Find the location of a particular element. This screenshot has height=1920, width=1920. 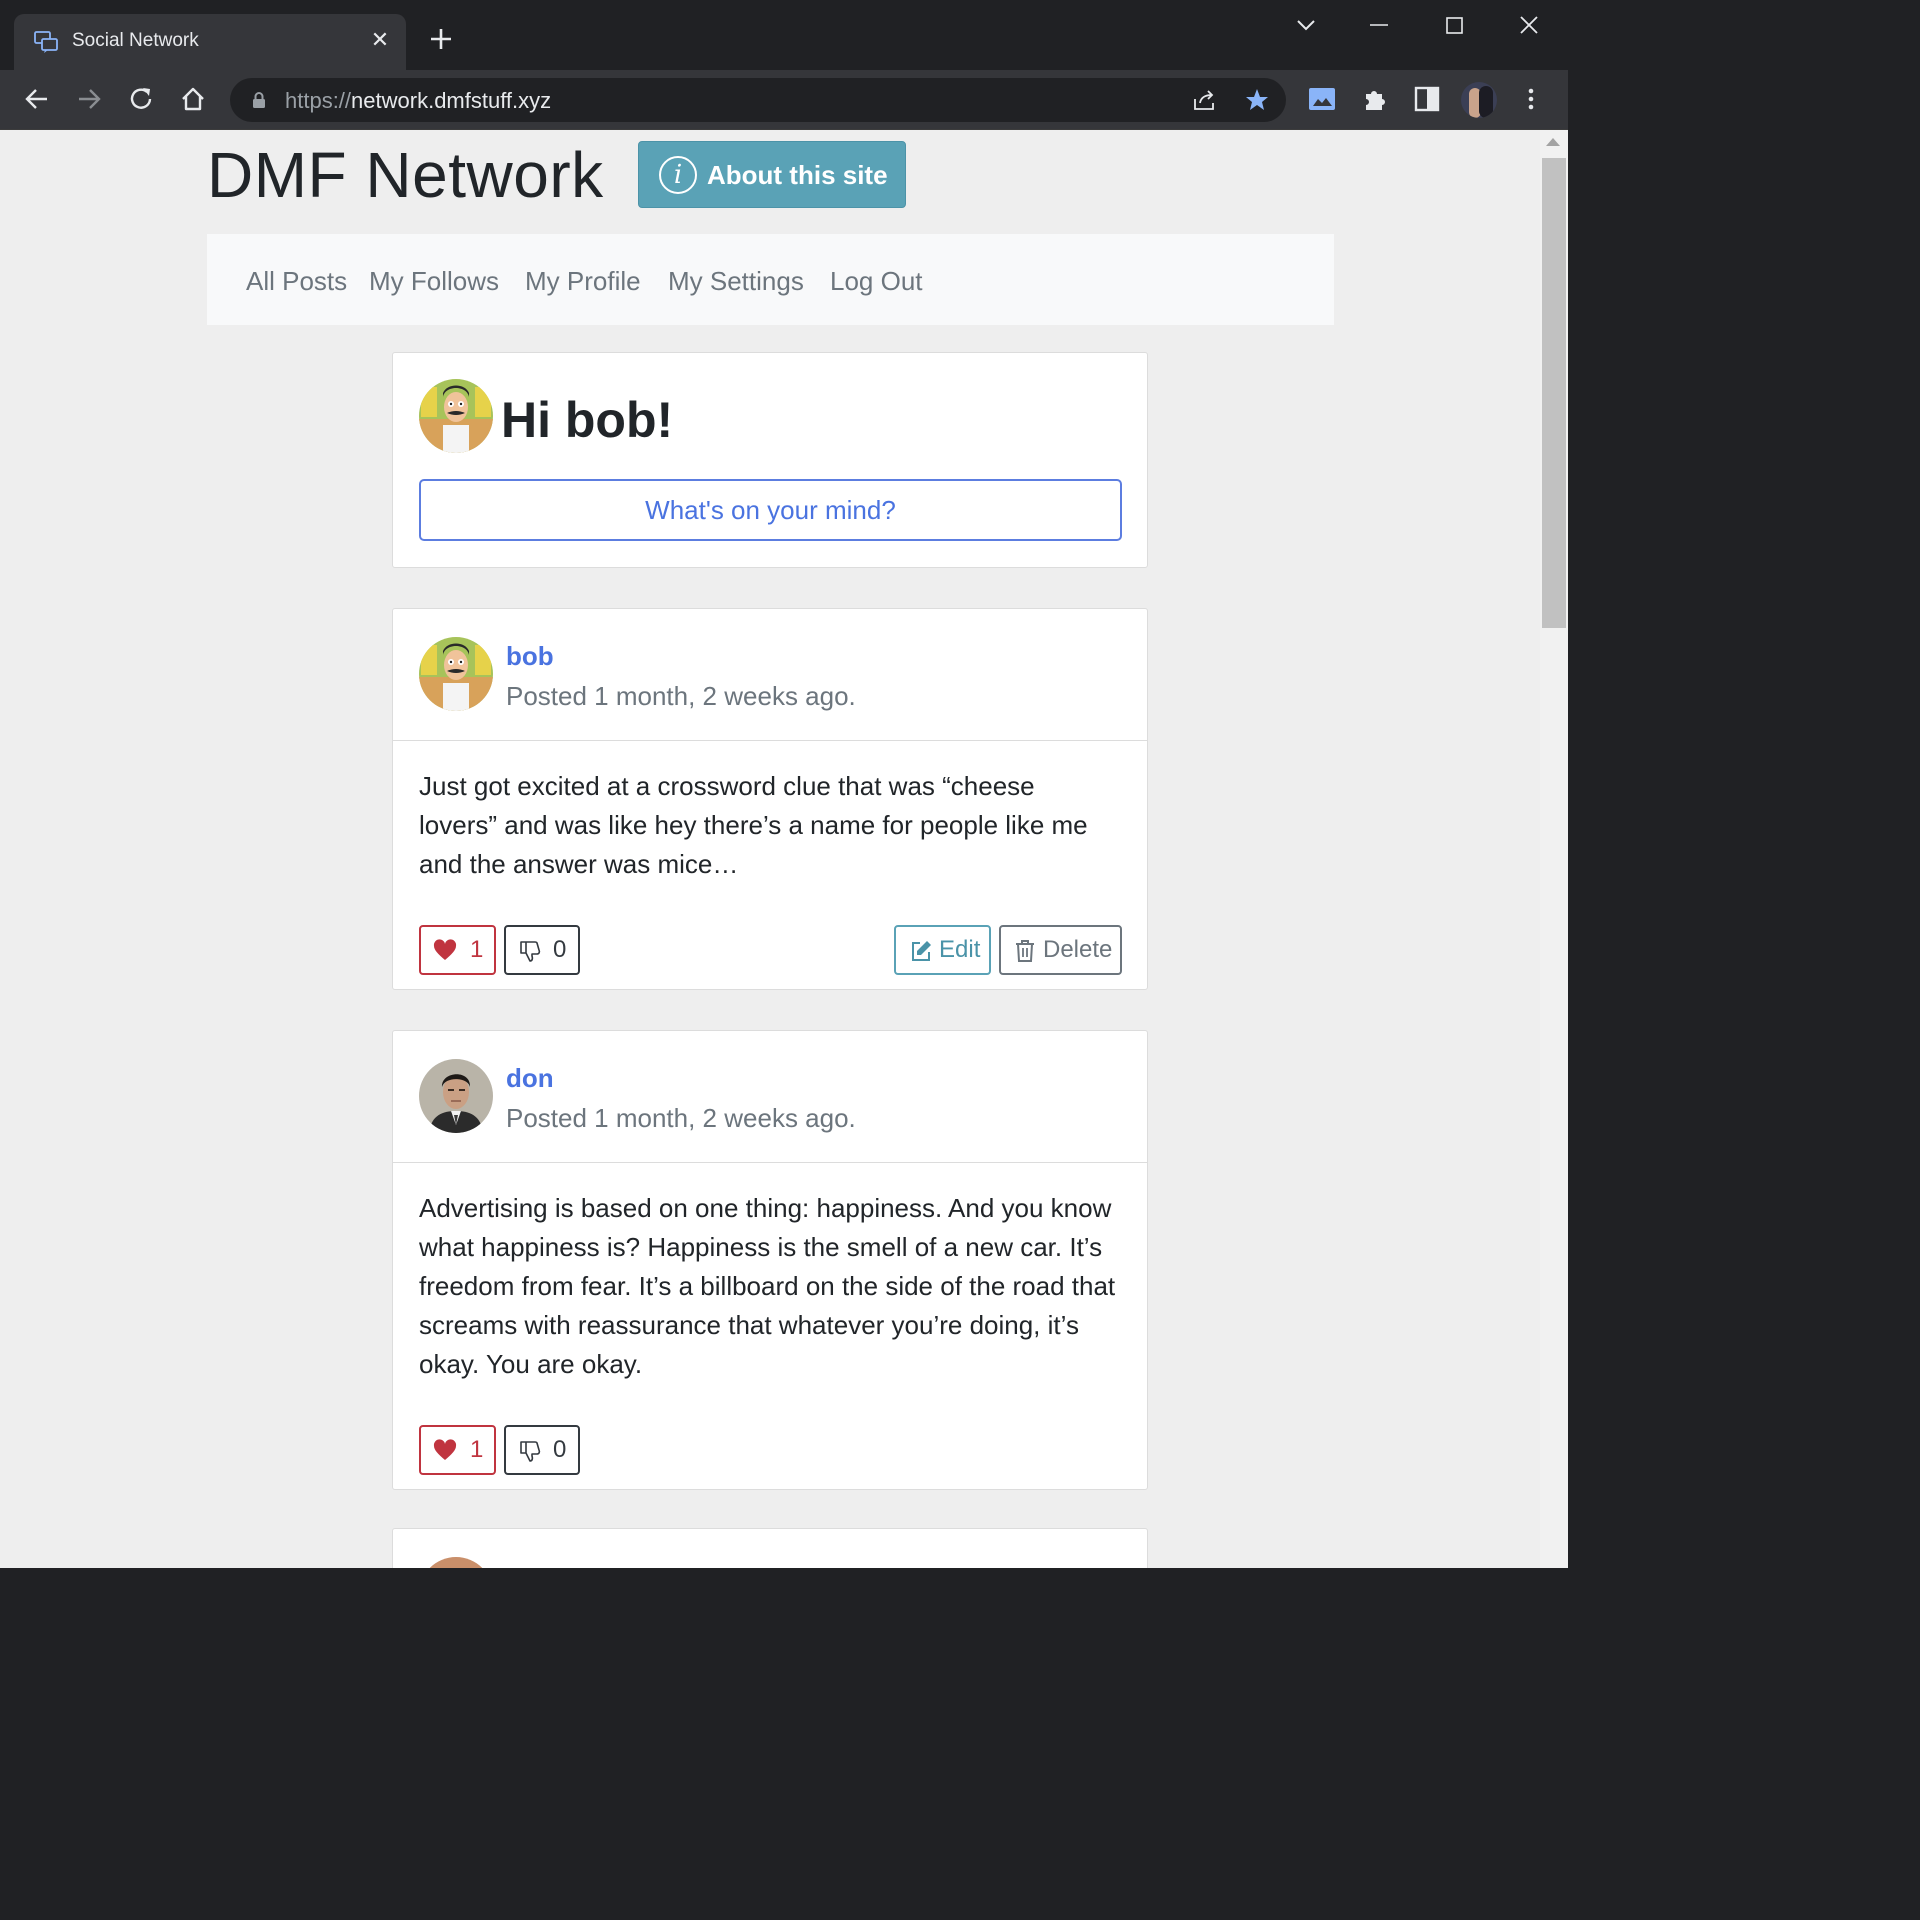

info-icon: i is located at coordinates (678, 175).